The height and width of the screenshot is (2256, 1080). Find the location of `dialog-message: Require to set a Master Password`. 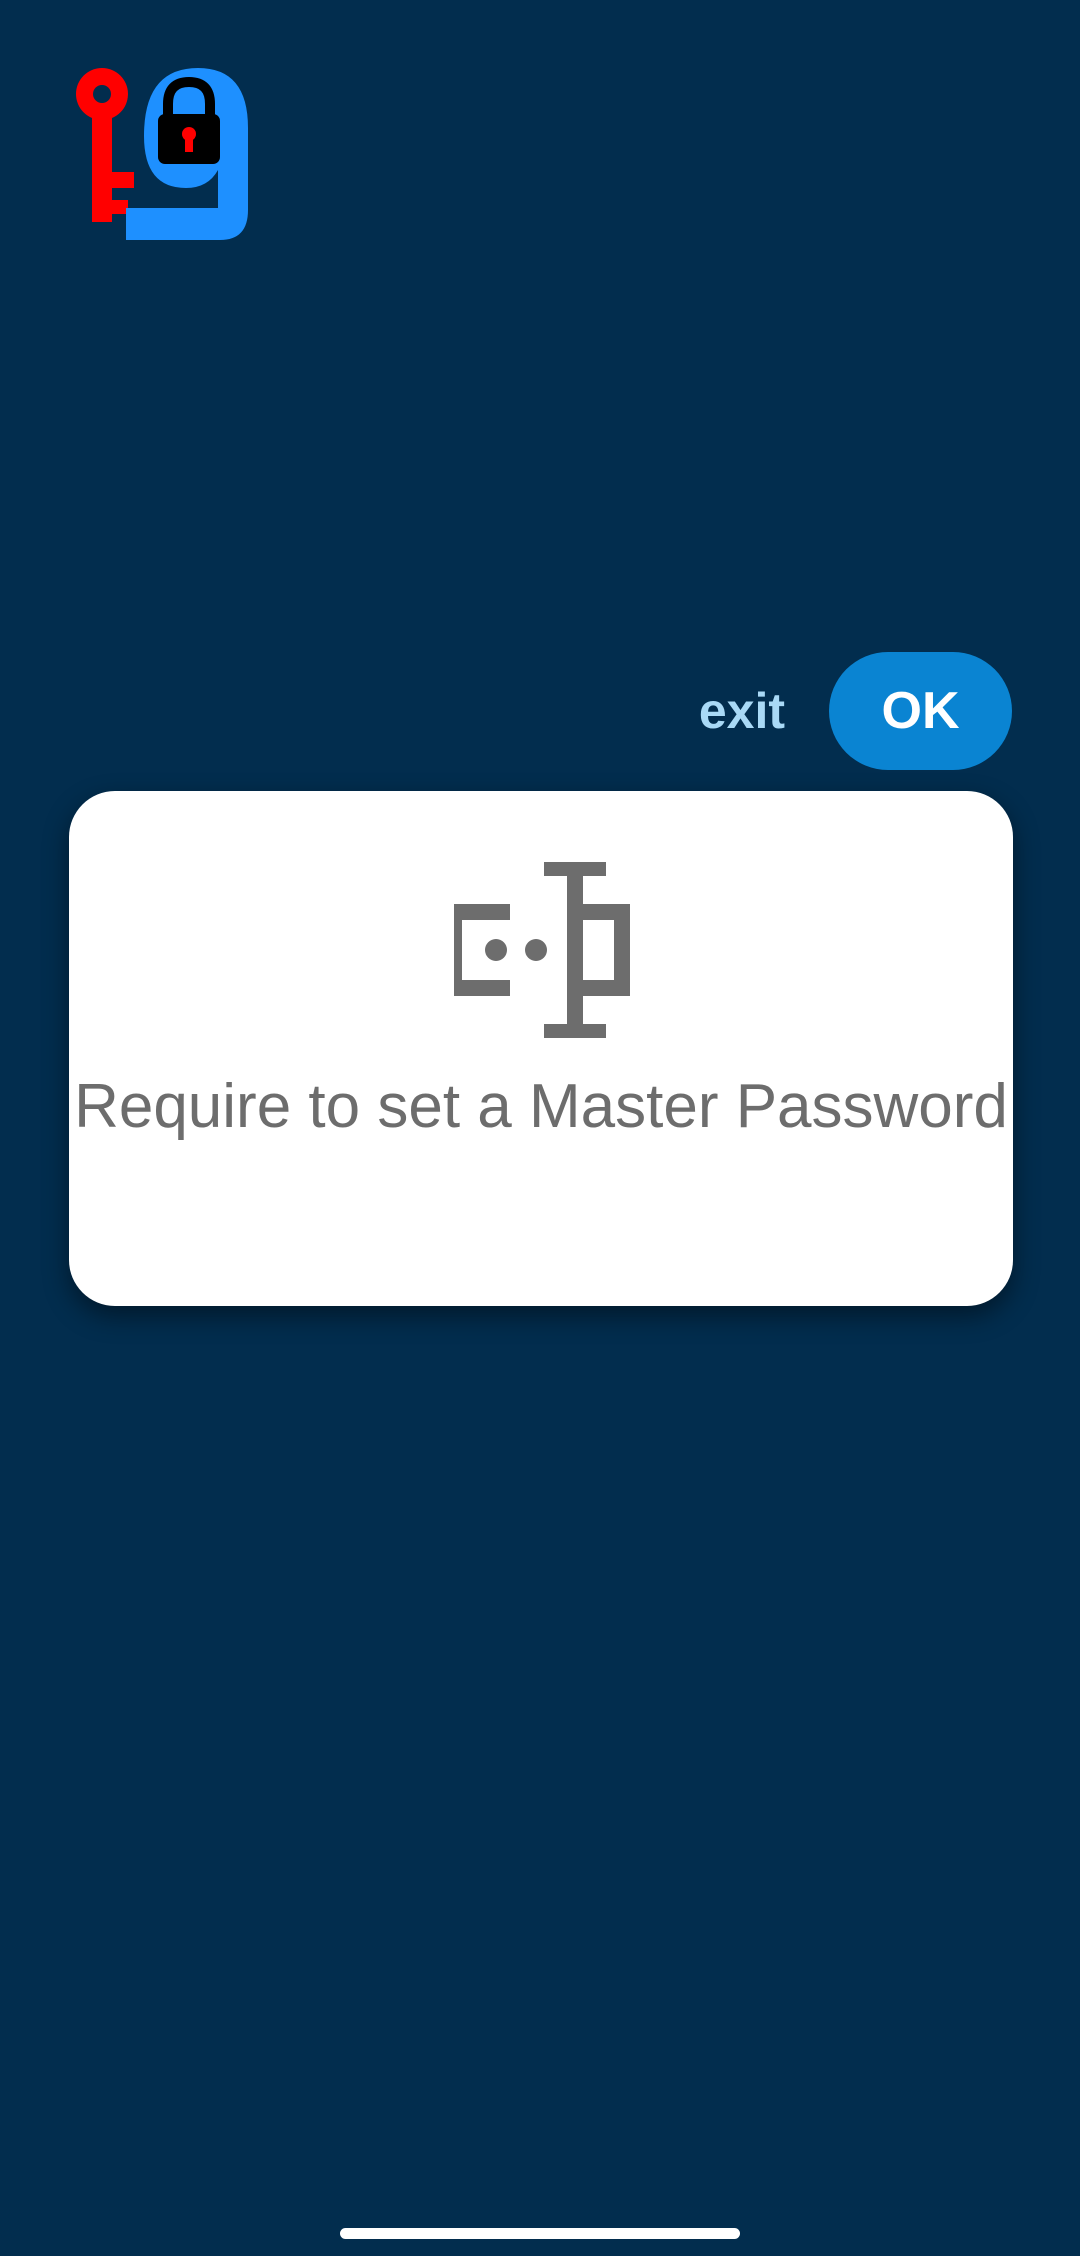

dialog-message: Require to set a Master Password is located at coordinates (541, 1106).